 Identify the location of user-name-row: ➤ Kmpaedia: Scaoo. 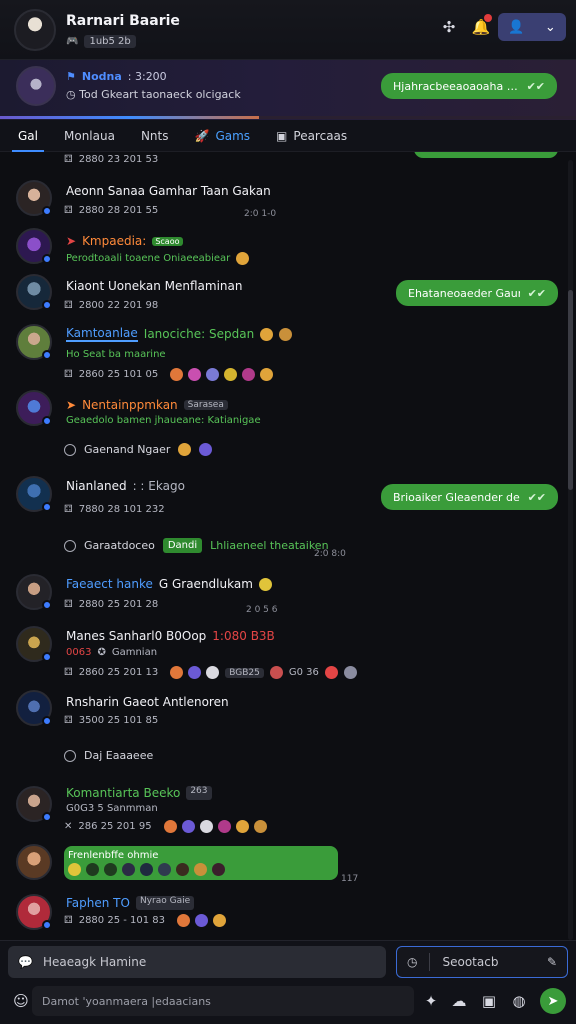
(124, 241).